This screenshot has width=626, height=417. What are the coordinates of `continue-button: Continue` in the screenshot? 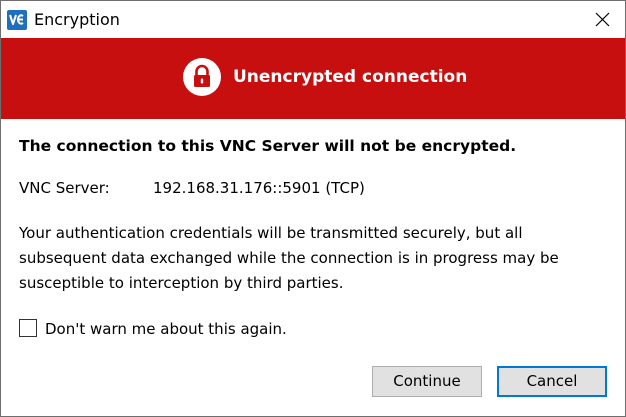 It's located at (427, 381).